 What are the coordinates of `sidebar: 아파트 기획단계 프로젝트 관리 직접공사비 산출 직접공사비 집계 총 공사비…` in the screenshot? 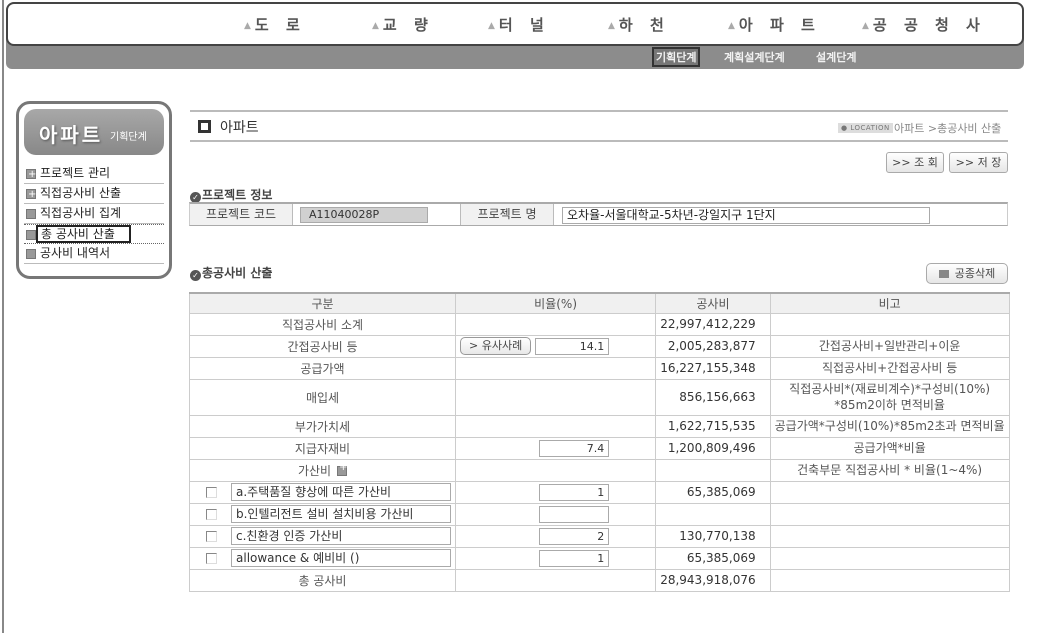 It's located at (94, 190).